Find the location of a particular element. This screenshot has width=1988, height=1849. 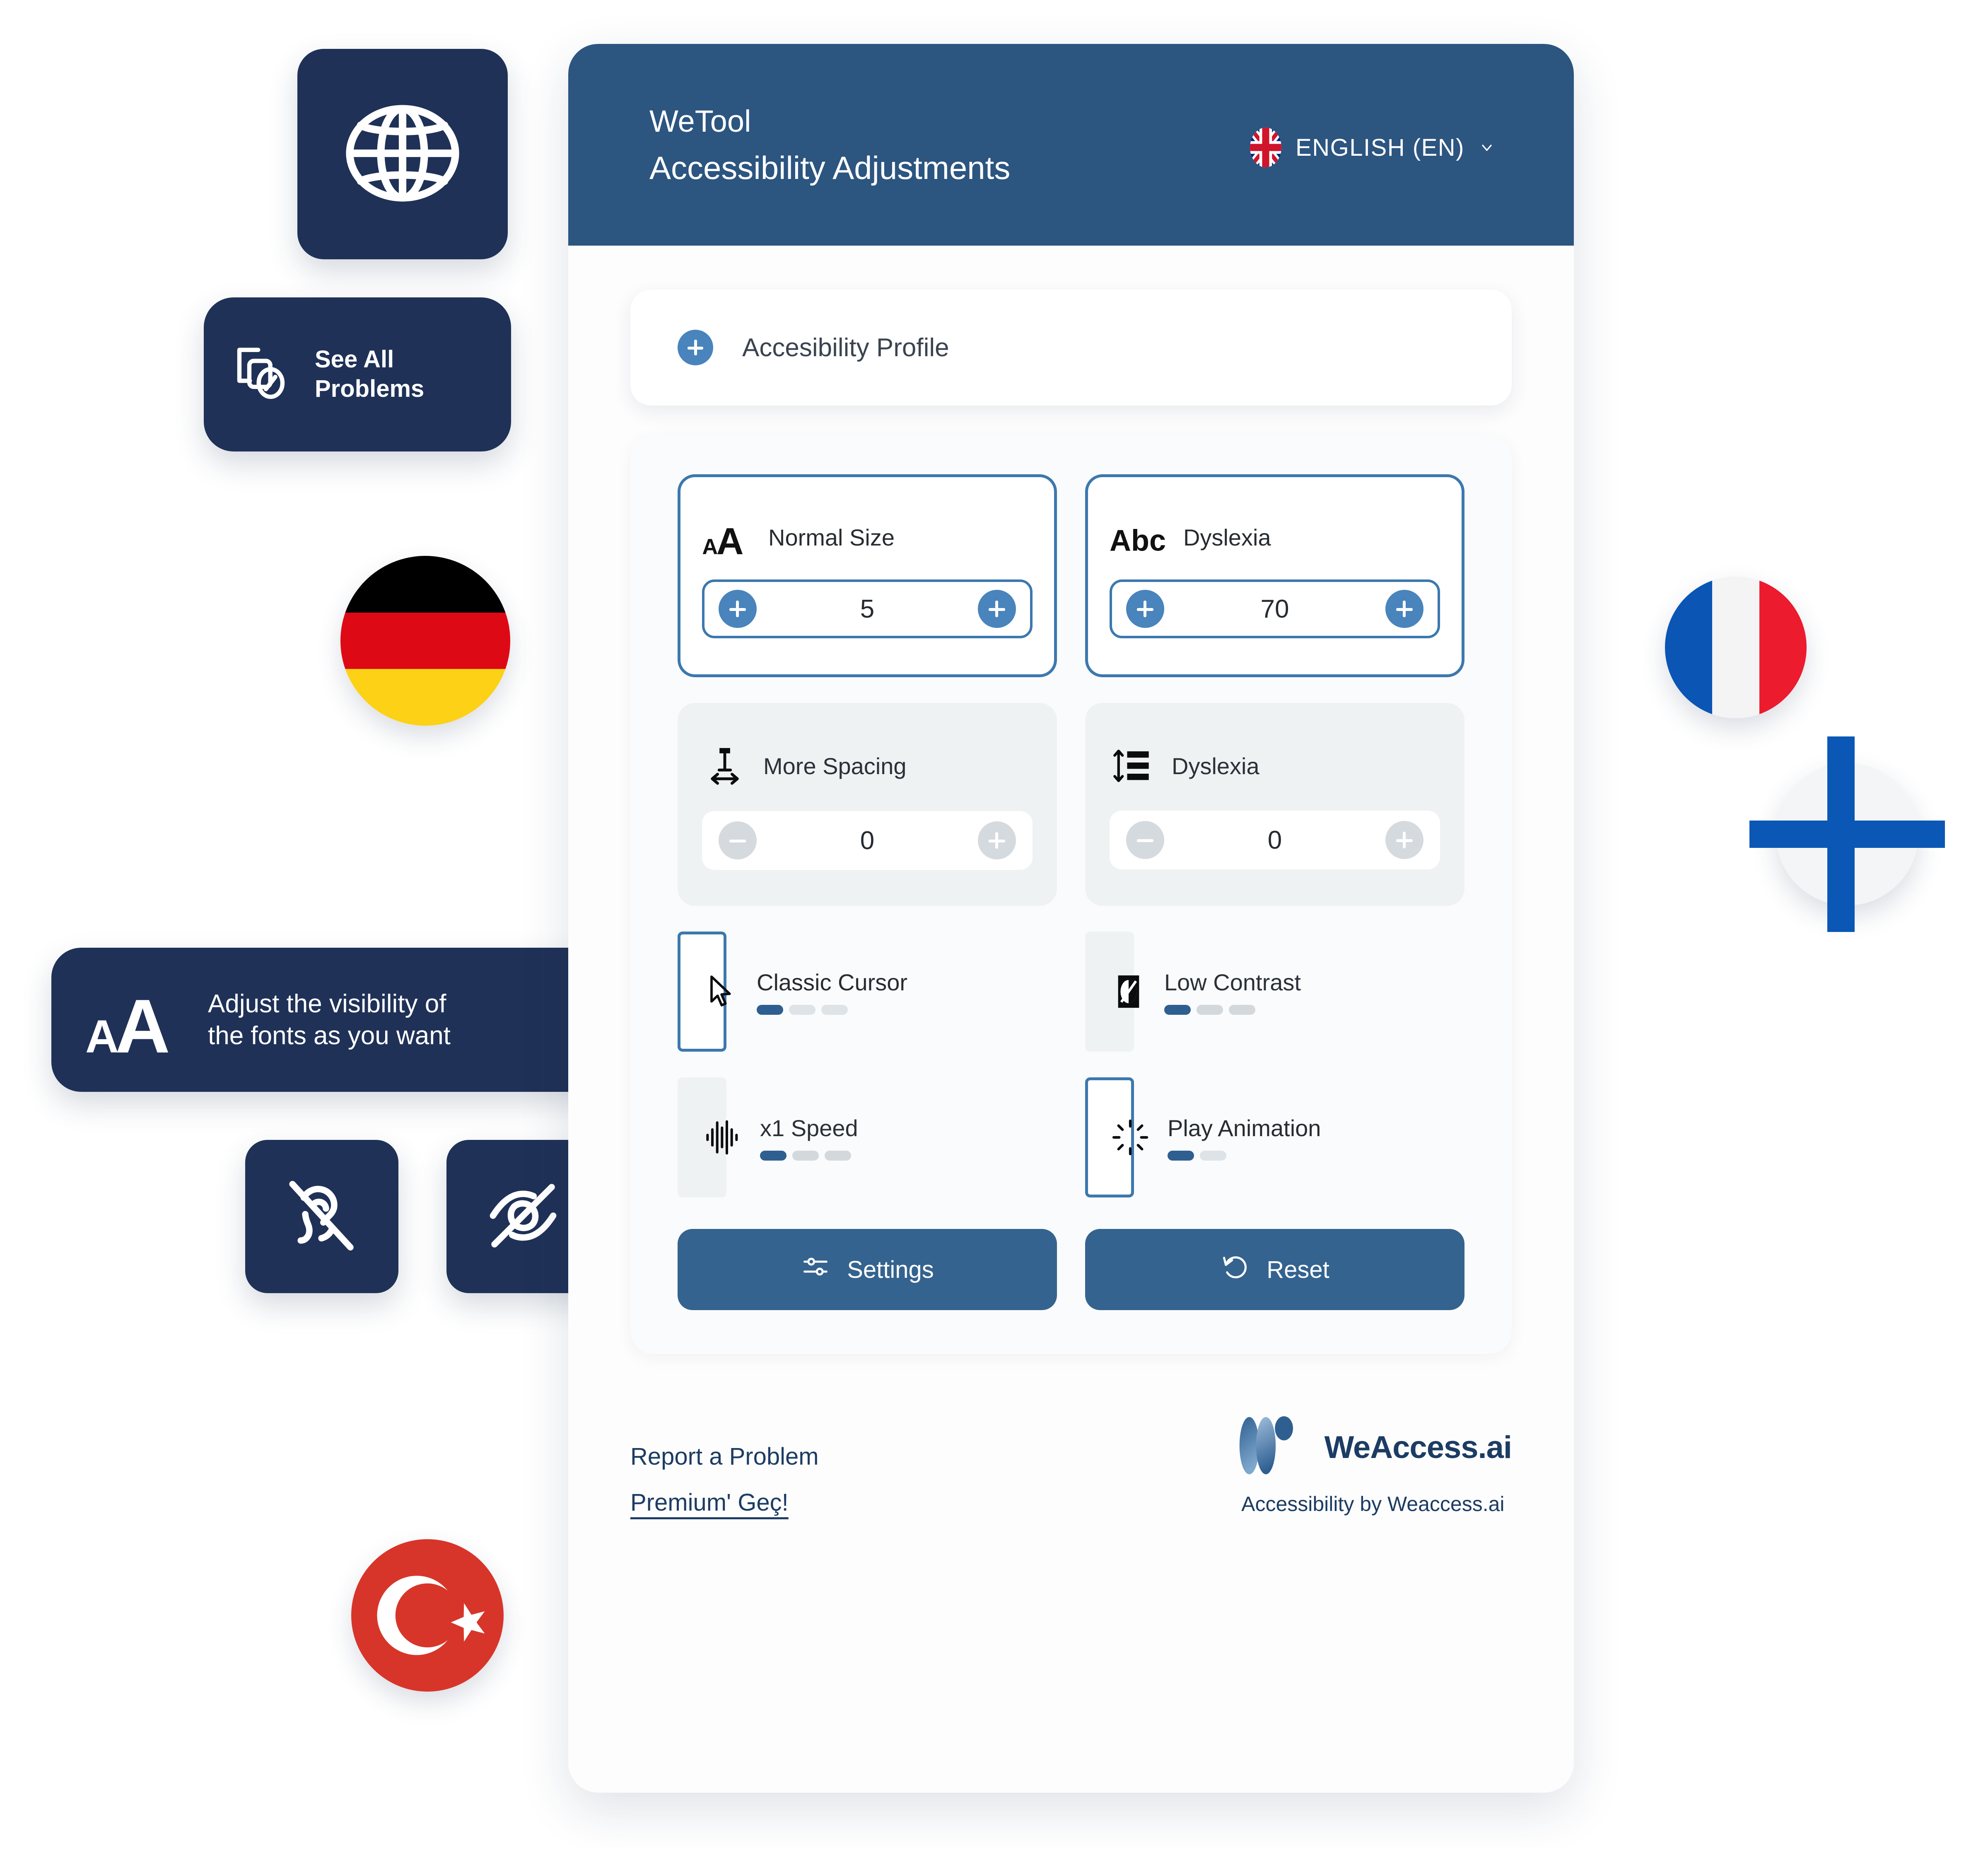

brand-tagline: Accessibility by Weaccess.ai is located at coordinates (1373, 1504).